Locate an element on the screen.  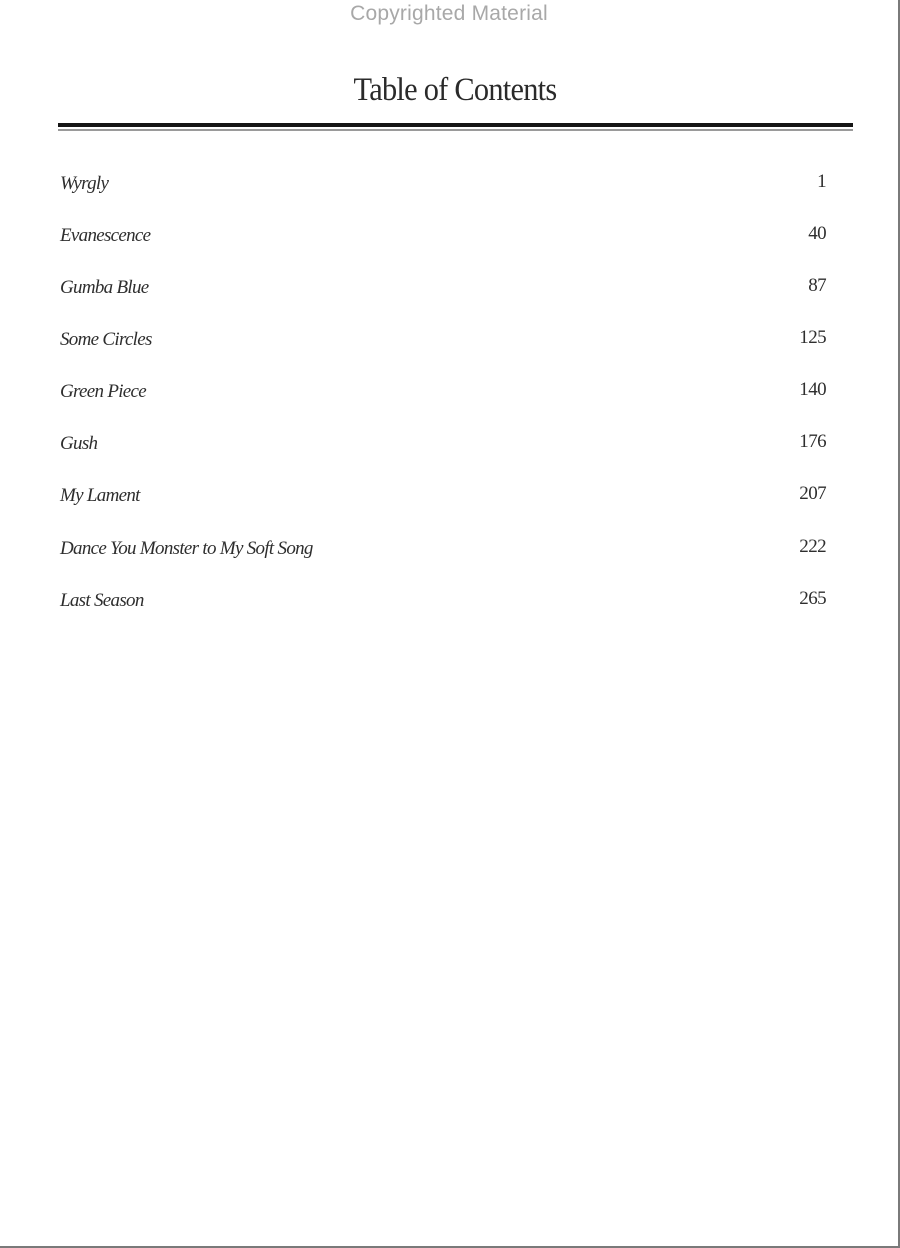
toc-entry-title: Gumba Blue is located at coordinates (104, 287).